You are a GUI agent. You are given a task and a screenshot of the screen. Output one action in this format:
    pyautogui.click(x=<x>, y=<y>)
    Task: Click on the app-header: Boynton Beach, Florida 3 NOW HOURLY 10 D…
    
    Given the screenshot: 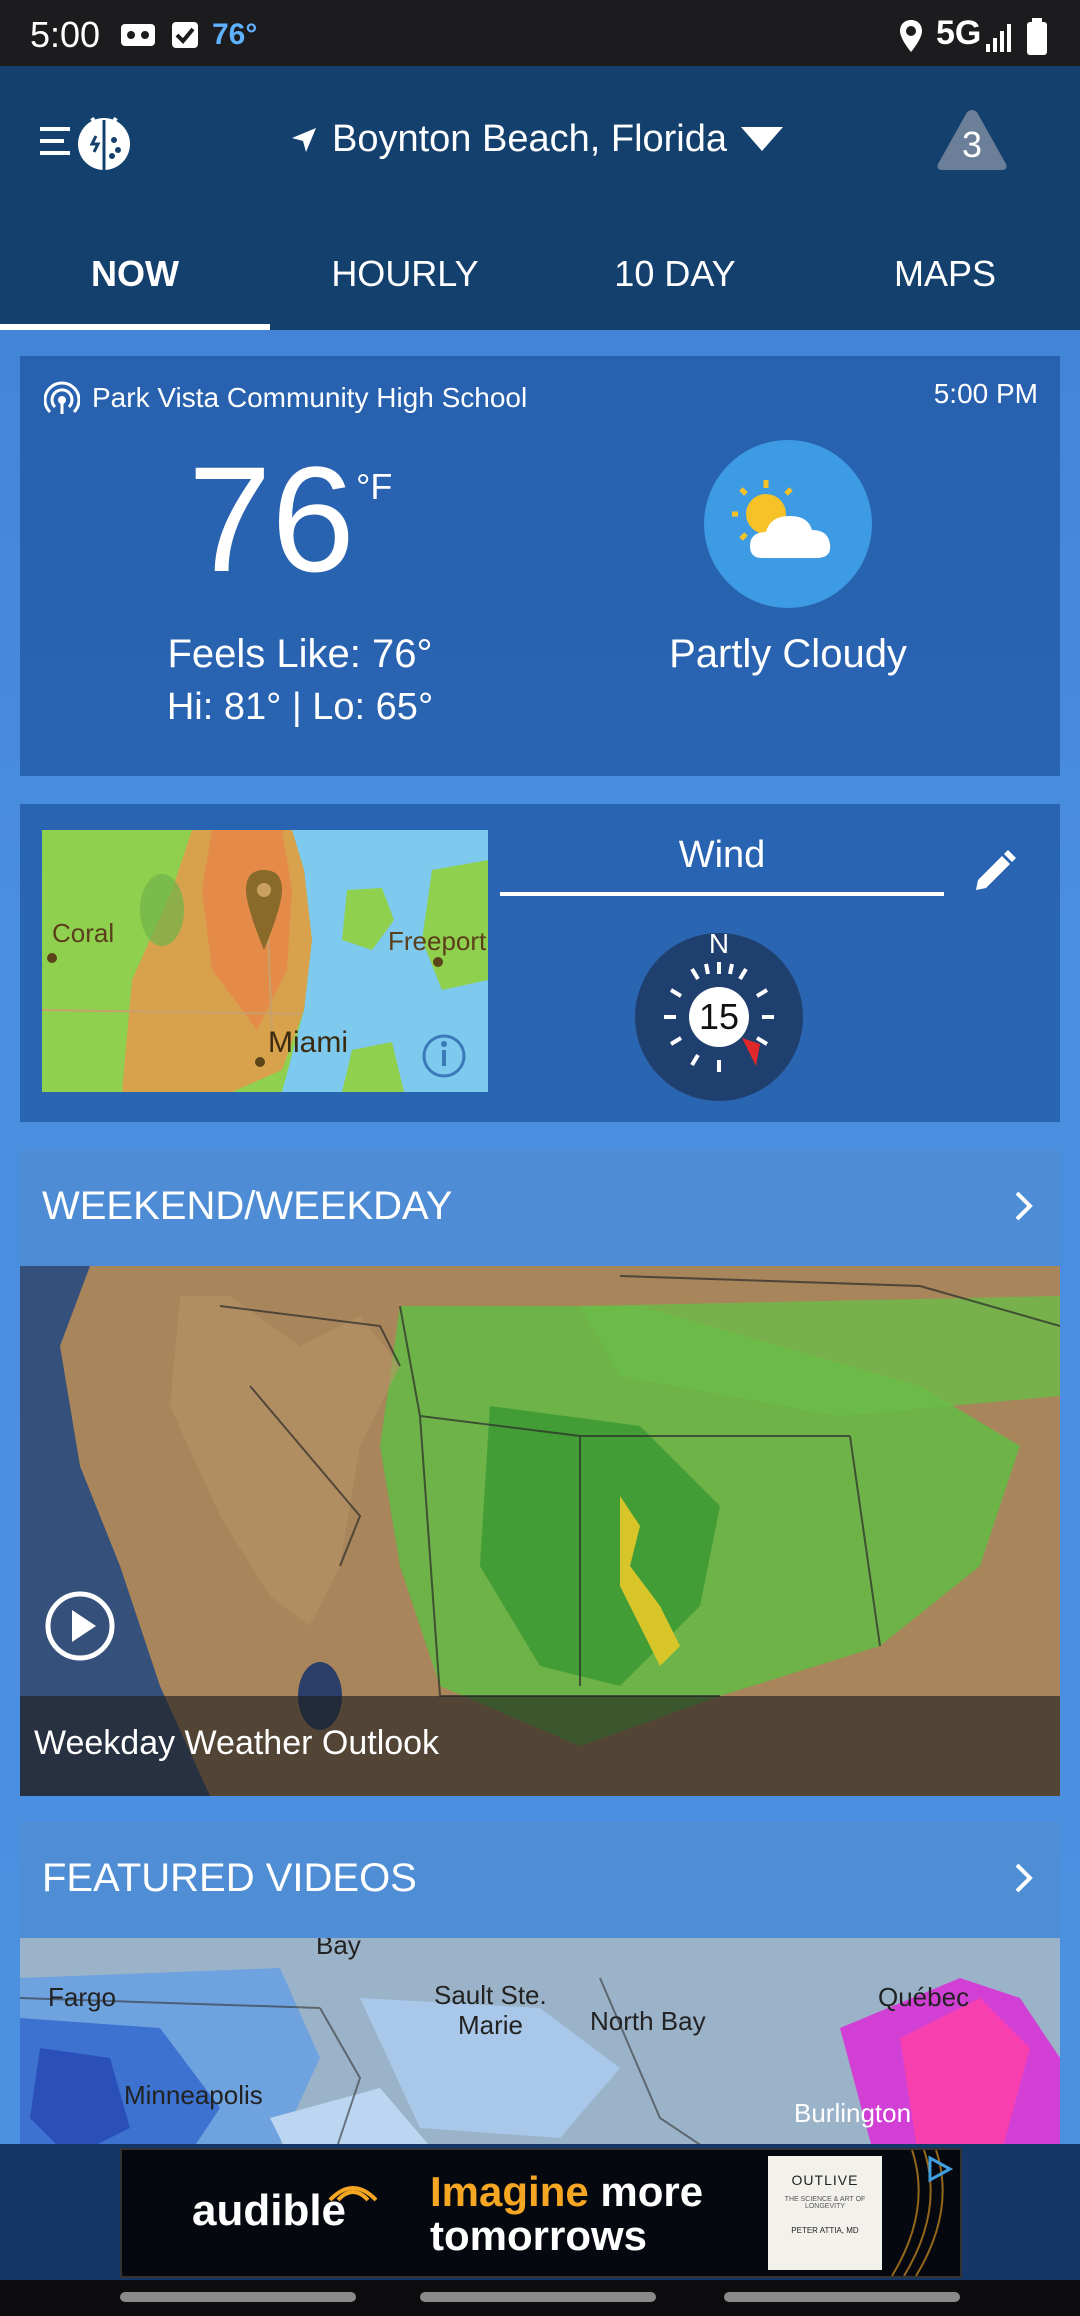 What is the action you would take?
    pyautogui.click(x=540, y=198)
    